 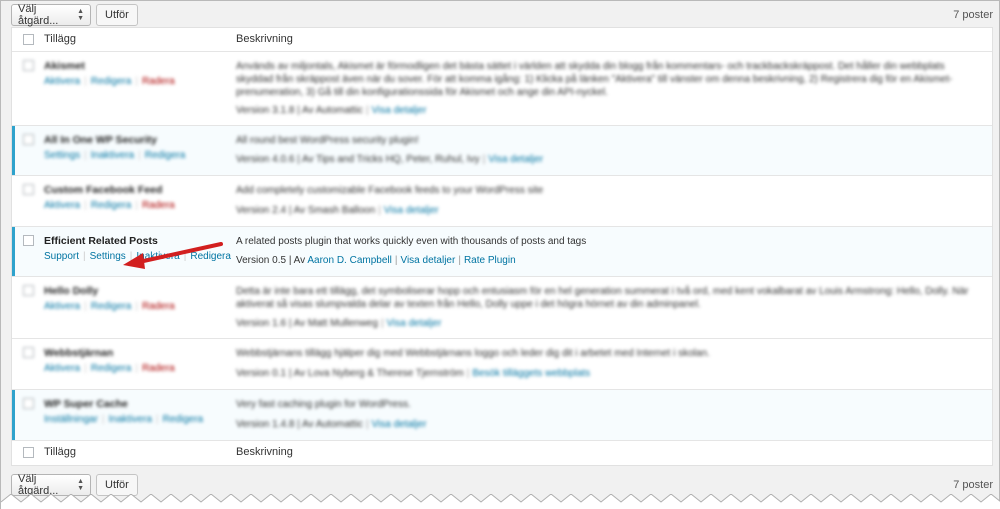 What do you see at coordinates (60, 452) in the screenshot?
I see `column-footer-plugin: Tillägg` at bounding box center [60, 452].